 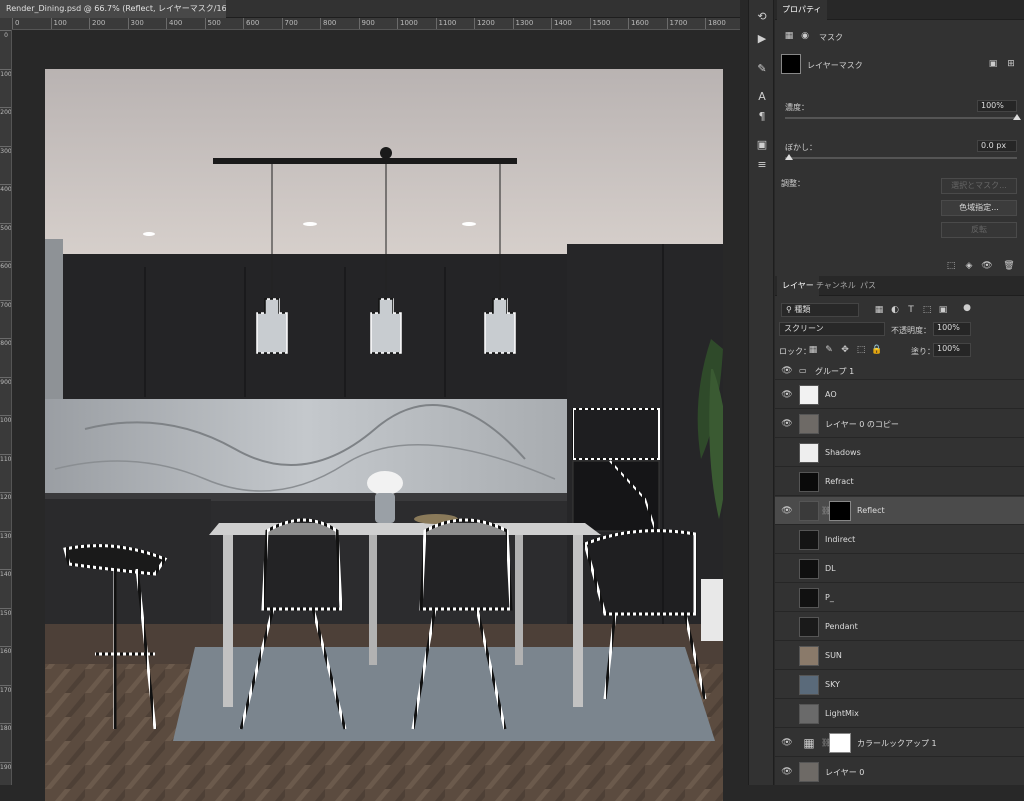 I want to click on tab-properties: プロパティ, so click(x=802, y=10).